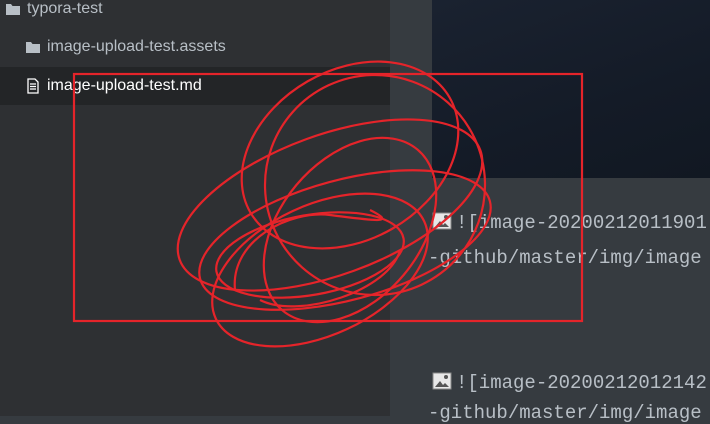 The height and width of the screenshot is (424, 710). I want to click on markdown-image-line: ![image-20200212011901, so click(569, 223).